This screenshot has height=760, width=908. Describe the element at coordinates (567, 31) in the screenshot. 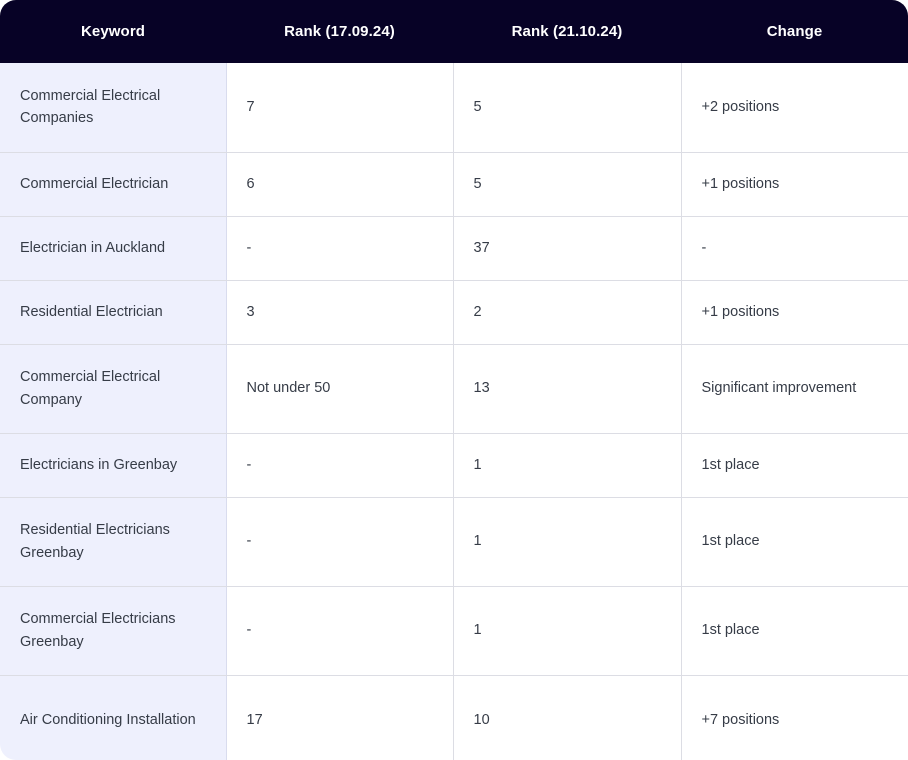

I see `column-header-rank-2: Rank (21.10.24)` at that location.